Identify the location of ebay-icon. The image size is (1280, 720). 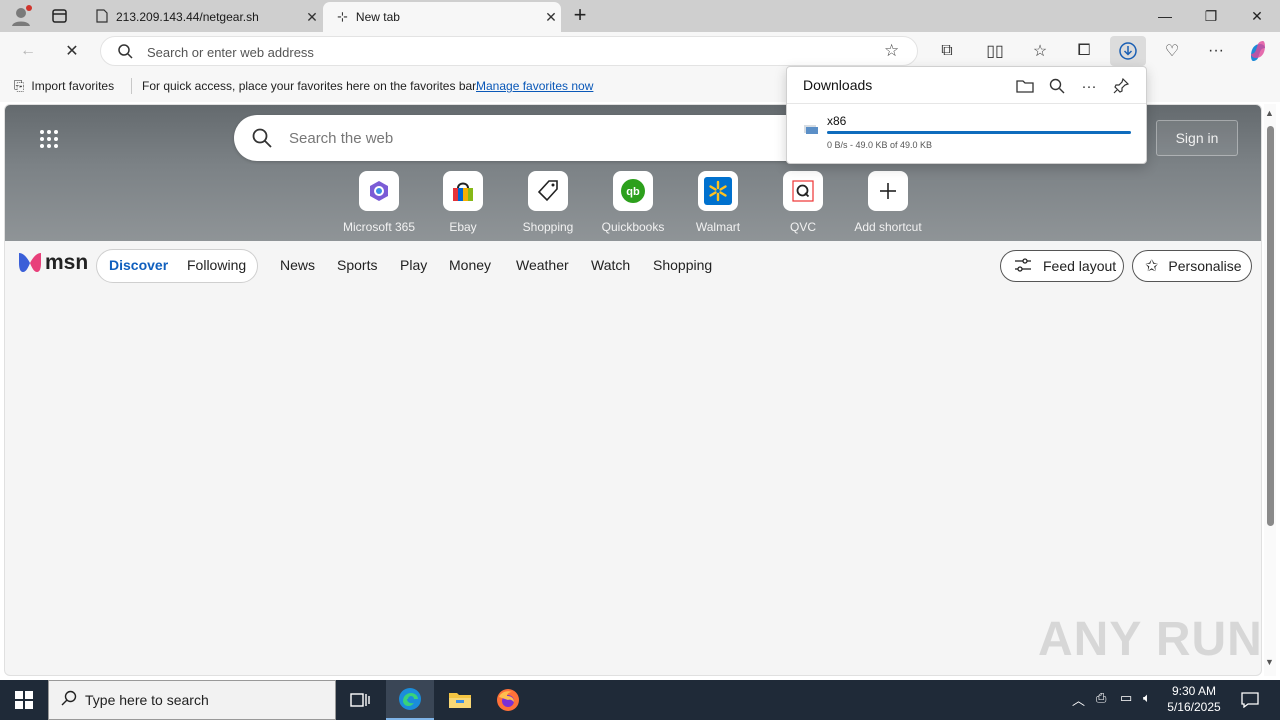
(463, 191).